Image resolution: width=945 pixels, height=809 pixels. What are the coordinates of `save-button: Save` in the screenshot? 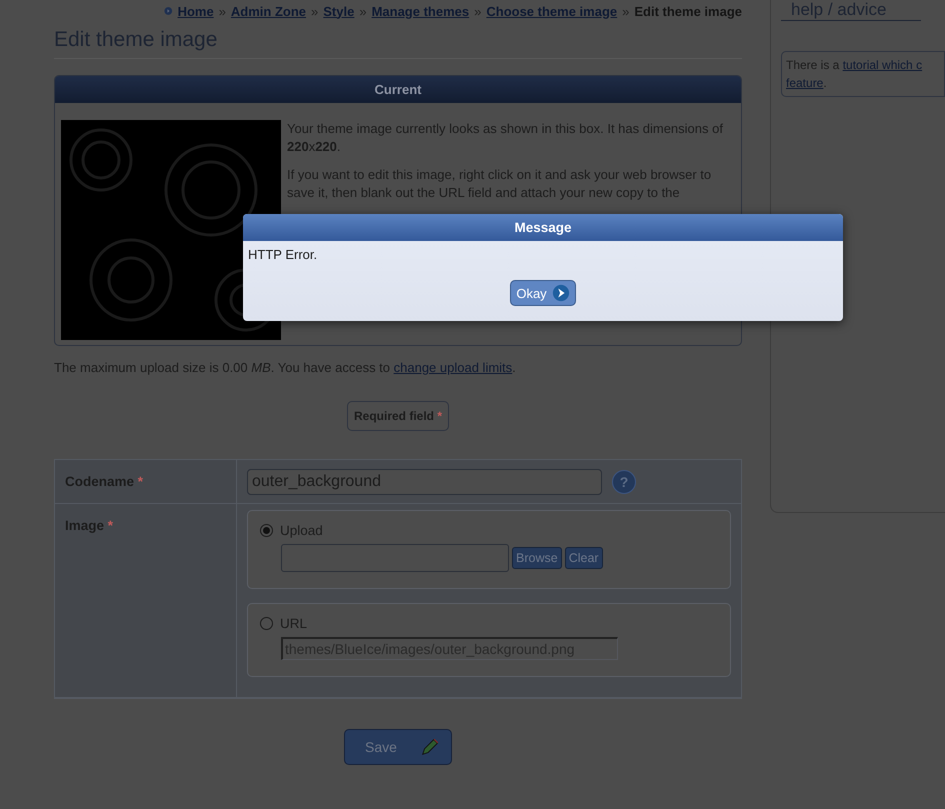 It's located at (398, 747).